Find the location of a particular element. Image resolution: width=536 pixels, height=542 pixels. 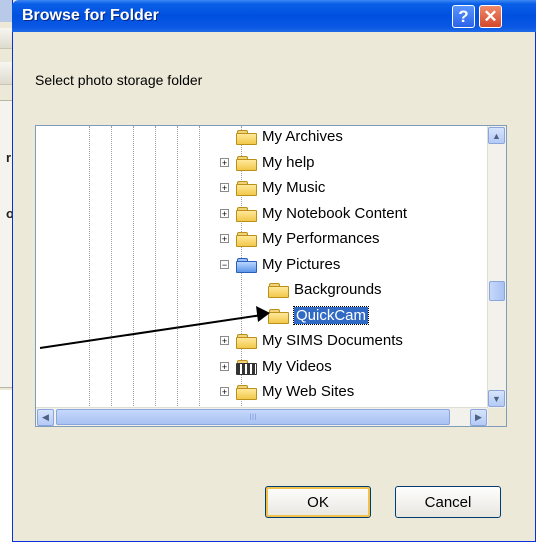

tree-item-label: Backgrounds is located at coordinates (338, 289).